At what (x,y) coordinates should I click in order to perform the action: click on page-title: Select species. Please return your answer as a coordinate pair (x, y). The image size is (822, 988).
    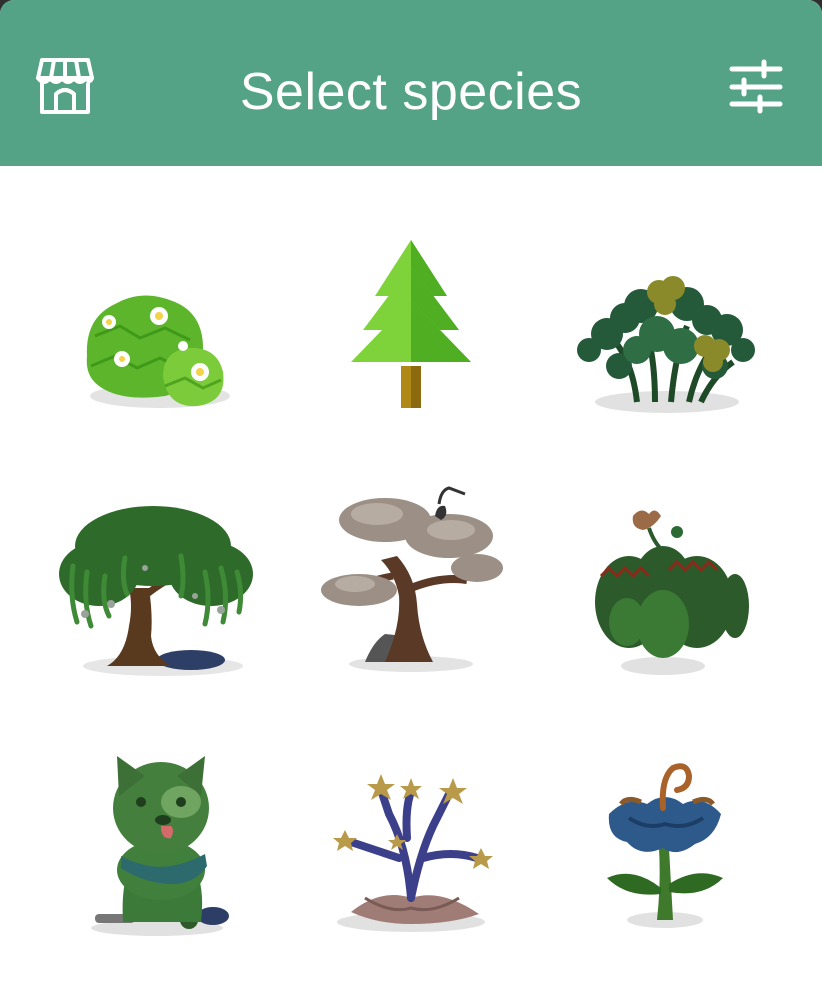
    Looking at the image, I should click on (411, 92).